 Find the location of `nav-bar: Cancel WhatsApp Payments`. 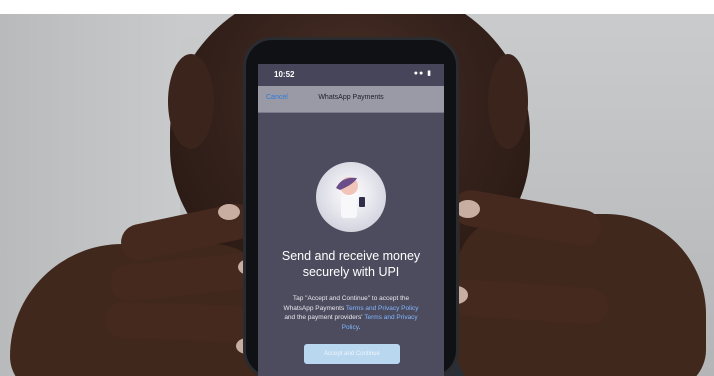

nav-bar: Cancel WhatsApp Payments is located at coordinates (351, 99).